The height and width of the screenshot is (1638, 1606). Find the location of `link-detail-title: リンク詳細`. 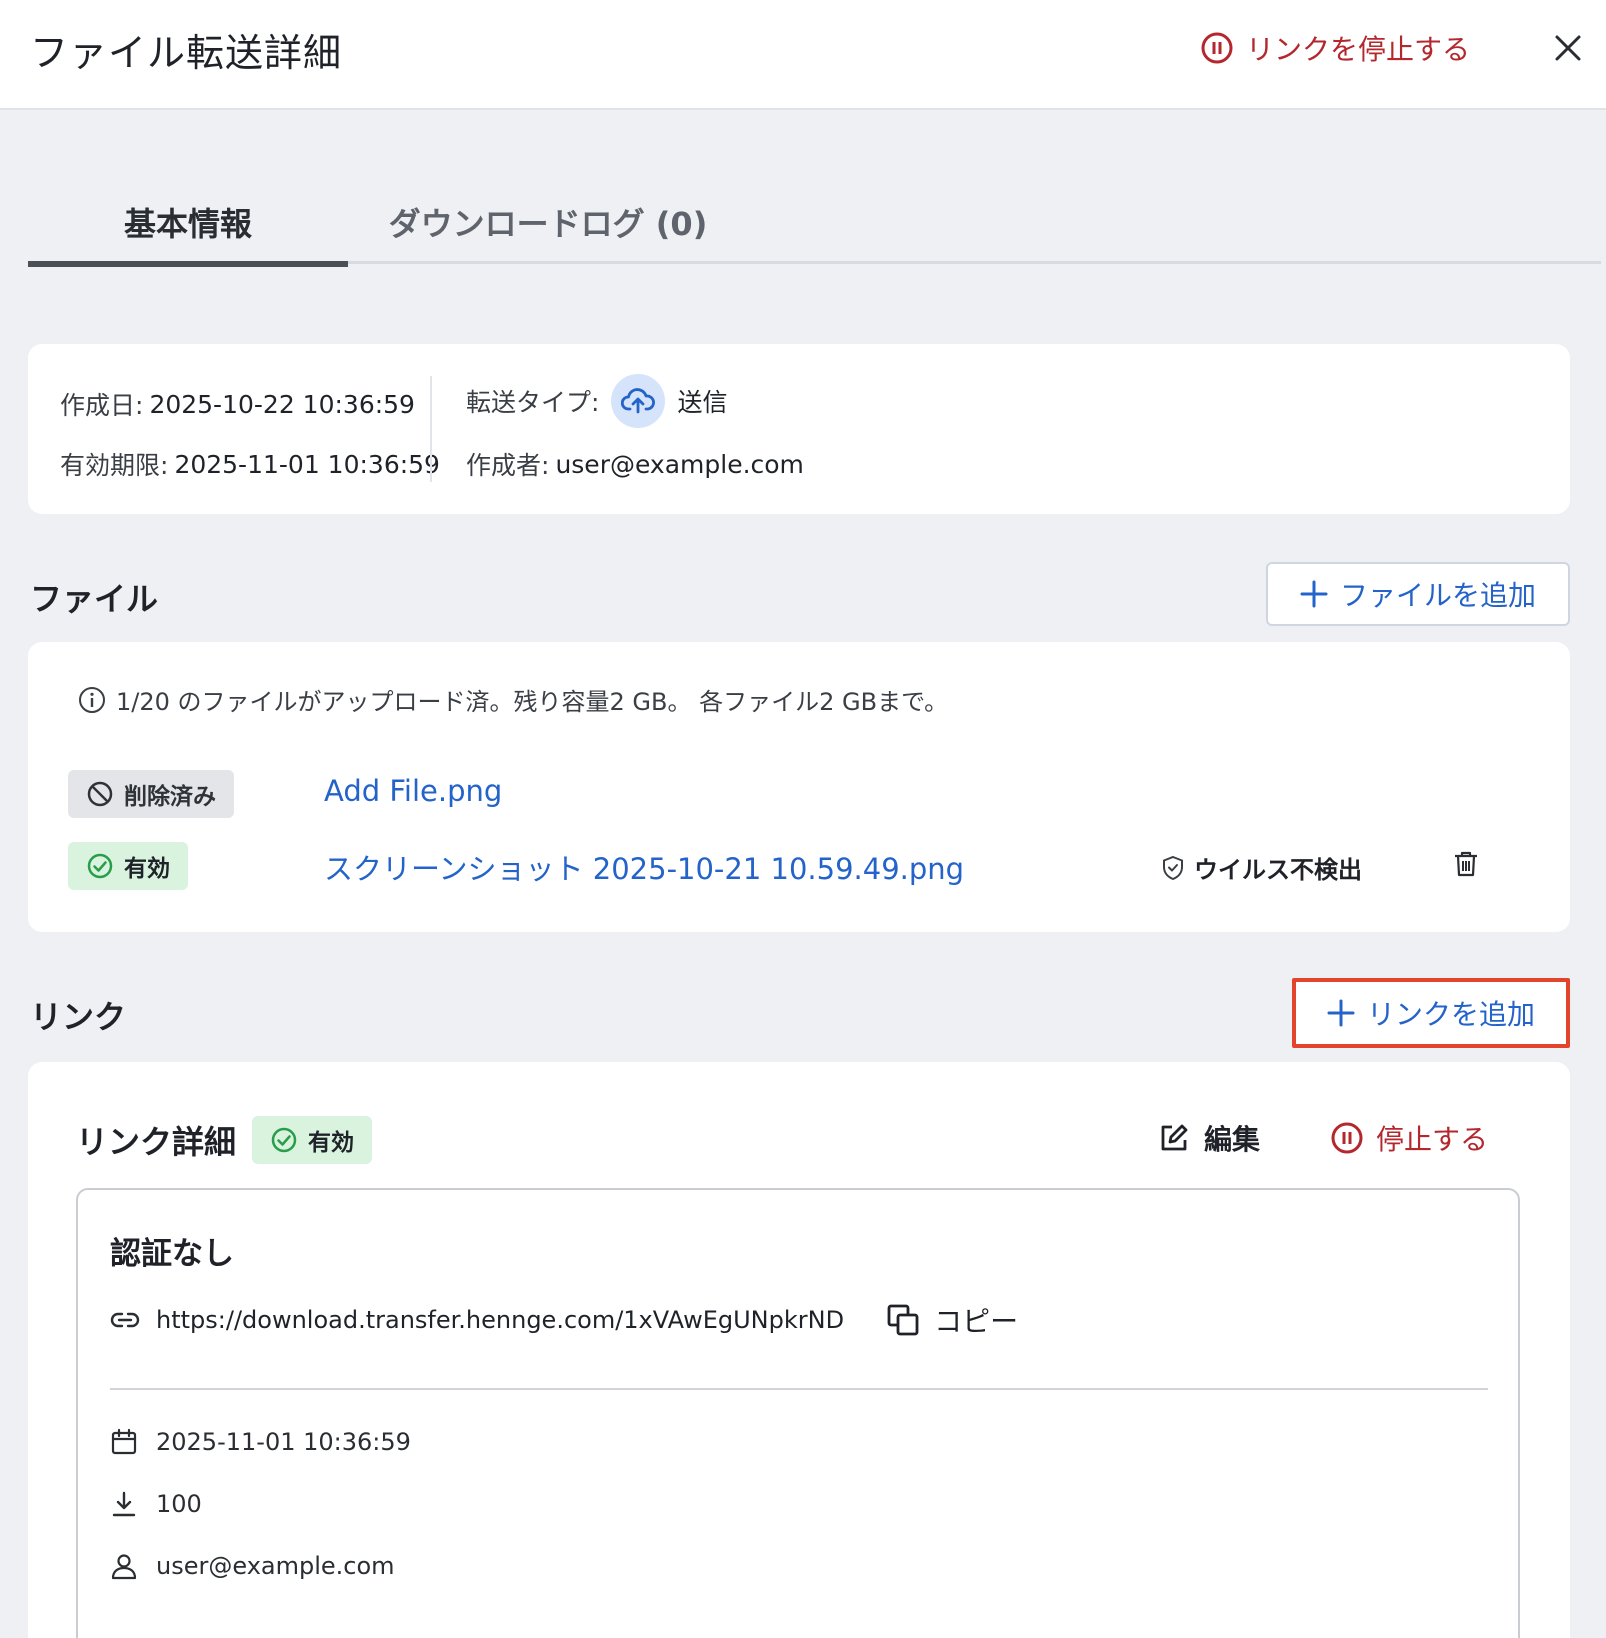

link-detail-title: リンク詳細 is located at coordinates (156, 1142).